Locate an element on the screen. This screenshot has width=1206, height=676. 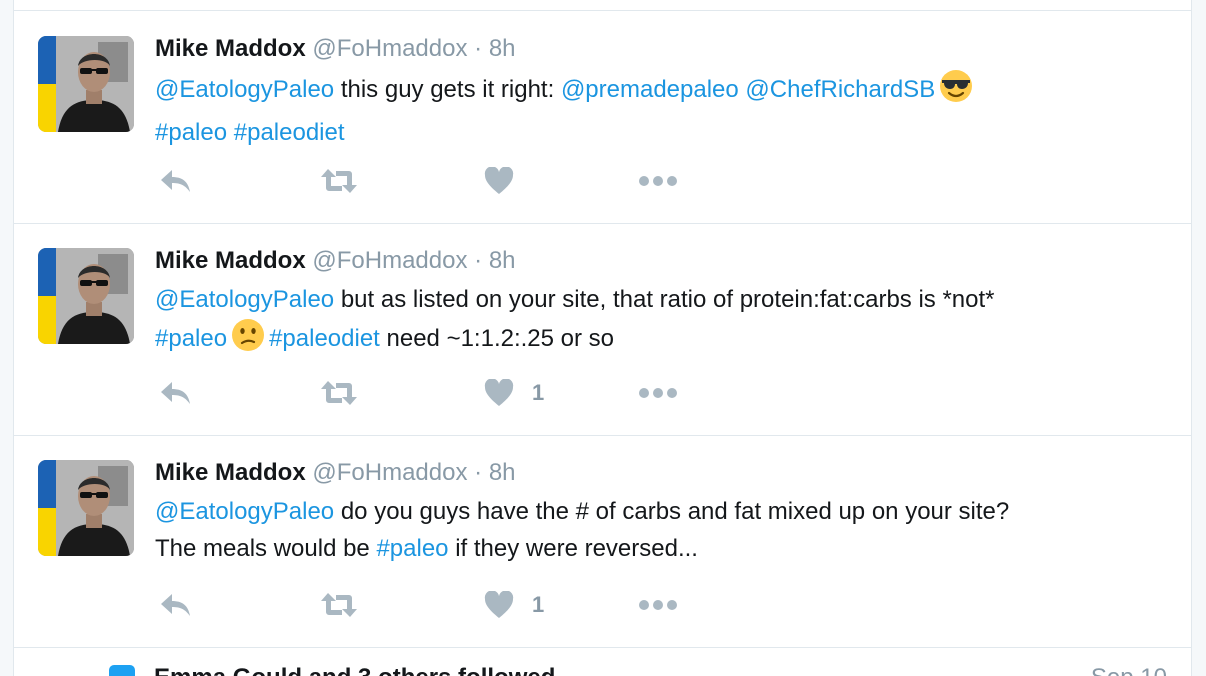
tweet-text: @EatologyPaleo this guy gets it right is located at coordinates (660, 110).